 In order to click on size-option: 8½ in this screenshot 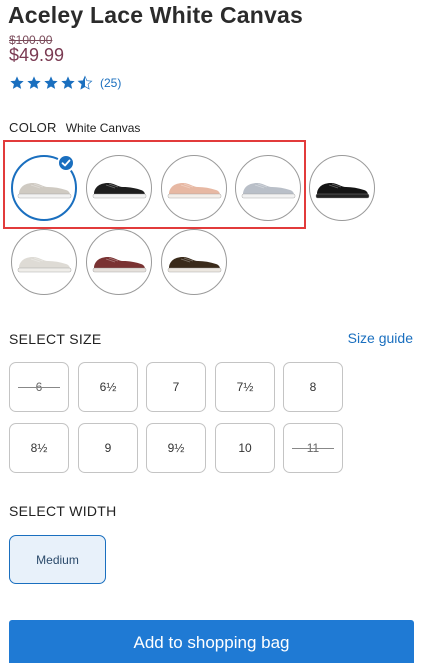, I will do `click(39, 448)`.